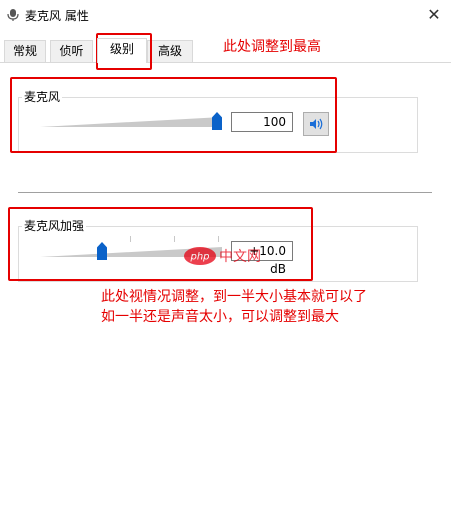 This screenshot has width=451, height=516. Describe the element at coordinates (13, 15) in the screenshot. I see `microphone-icon` at that location.